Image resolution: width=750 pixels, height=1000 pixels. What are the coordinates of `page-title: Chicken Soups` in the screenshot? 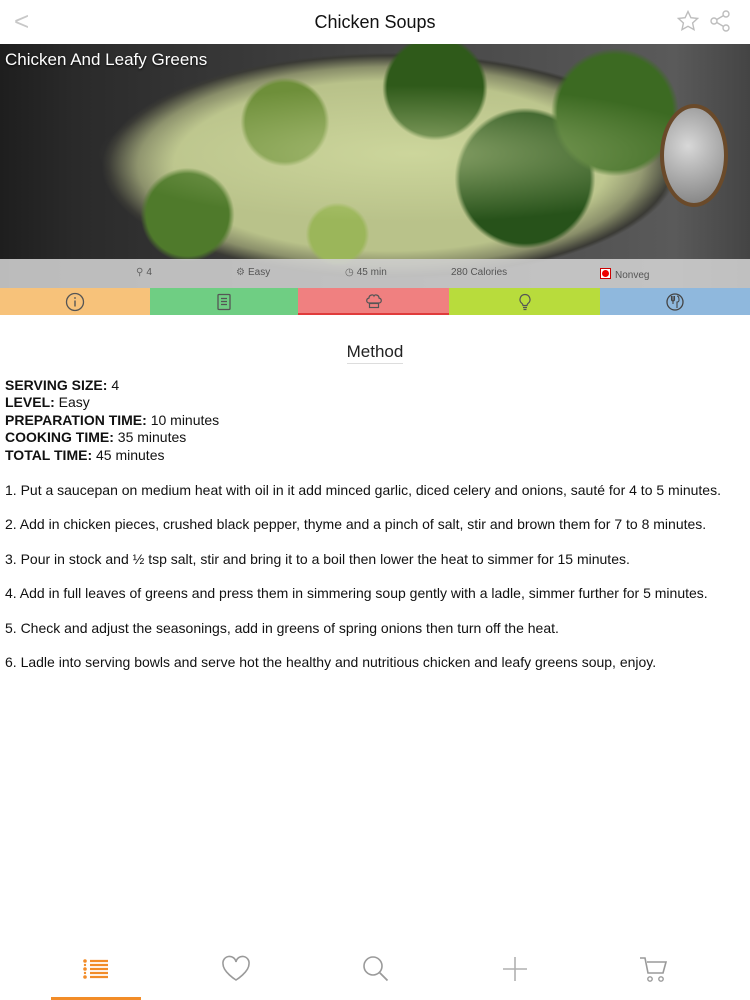 It's located at (375, 22).